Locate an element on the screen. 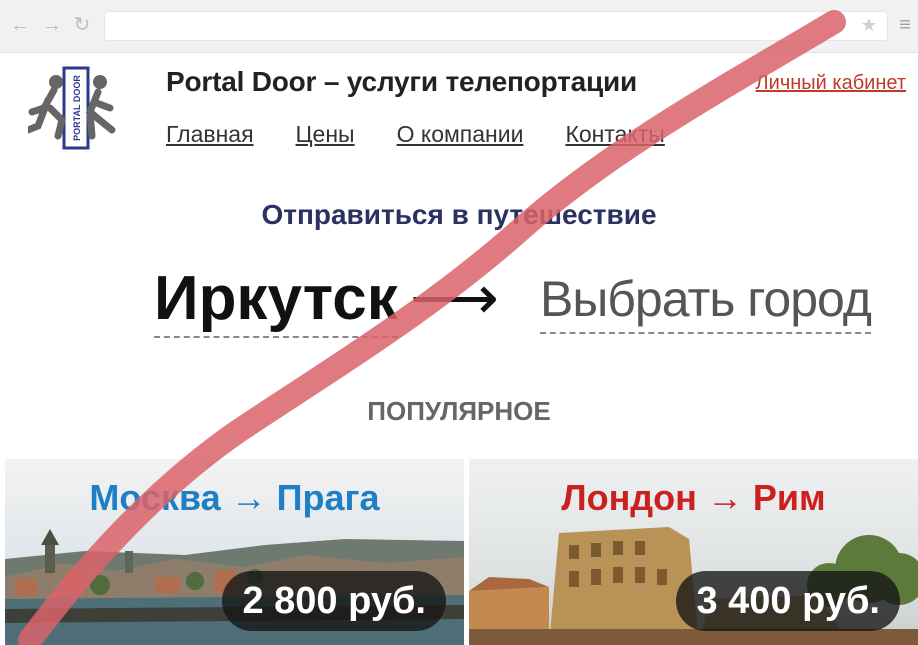  price-badge: 3 400 руб. is located at coordinates (788, 601).